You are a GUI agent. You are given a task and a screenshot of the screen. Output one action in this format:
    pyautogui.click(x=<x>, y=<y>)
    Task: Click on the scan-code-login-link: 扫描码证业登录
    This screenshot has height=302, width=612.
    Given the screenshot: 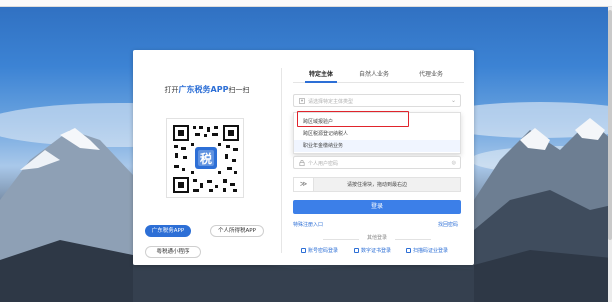 What is the action you would take?
    pyautogui.click(x=427, y=250)
    